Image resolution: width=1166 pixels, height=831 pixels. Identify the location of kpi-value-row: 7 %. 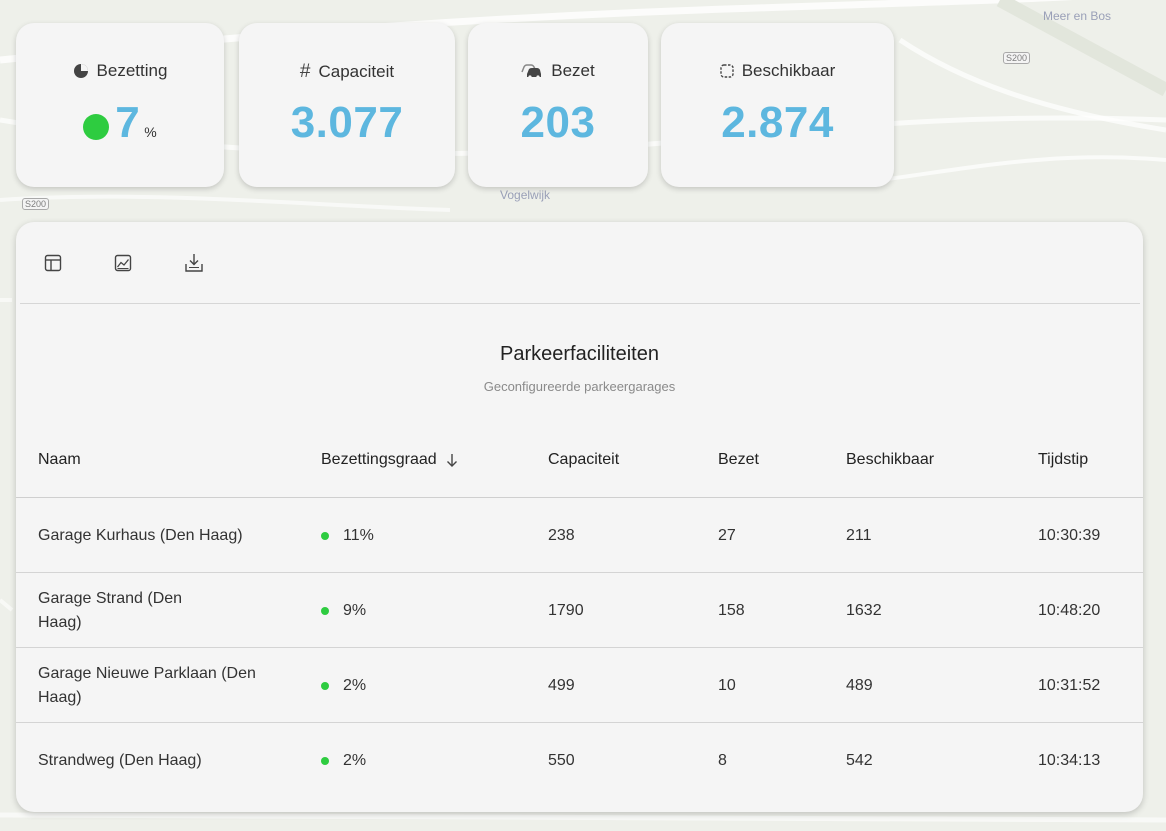
(120, 123).